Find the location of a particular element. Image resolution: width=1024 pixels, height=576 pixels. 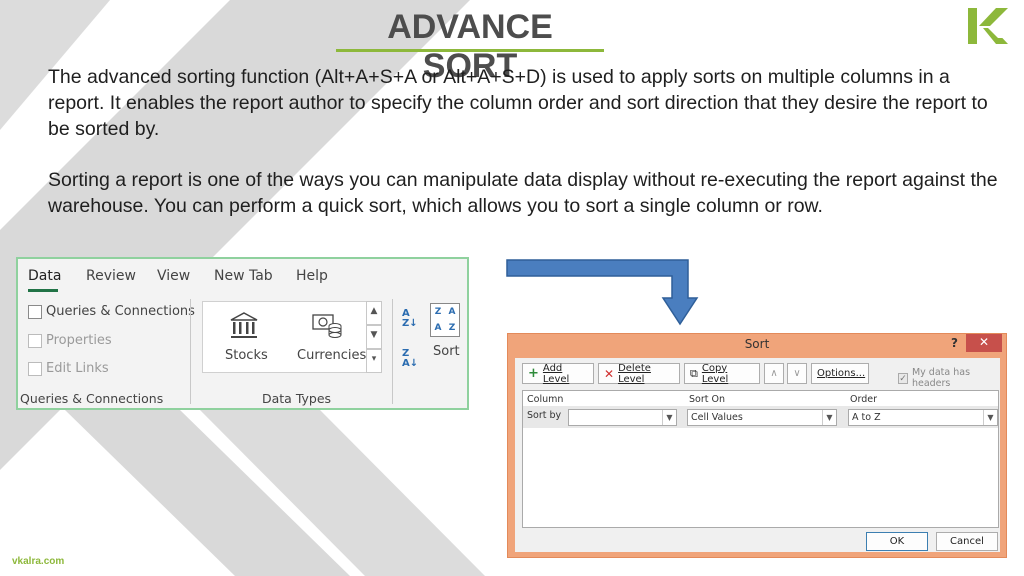

dialog-title: Sort is located at coordinates (757, 344).